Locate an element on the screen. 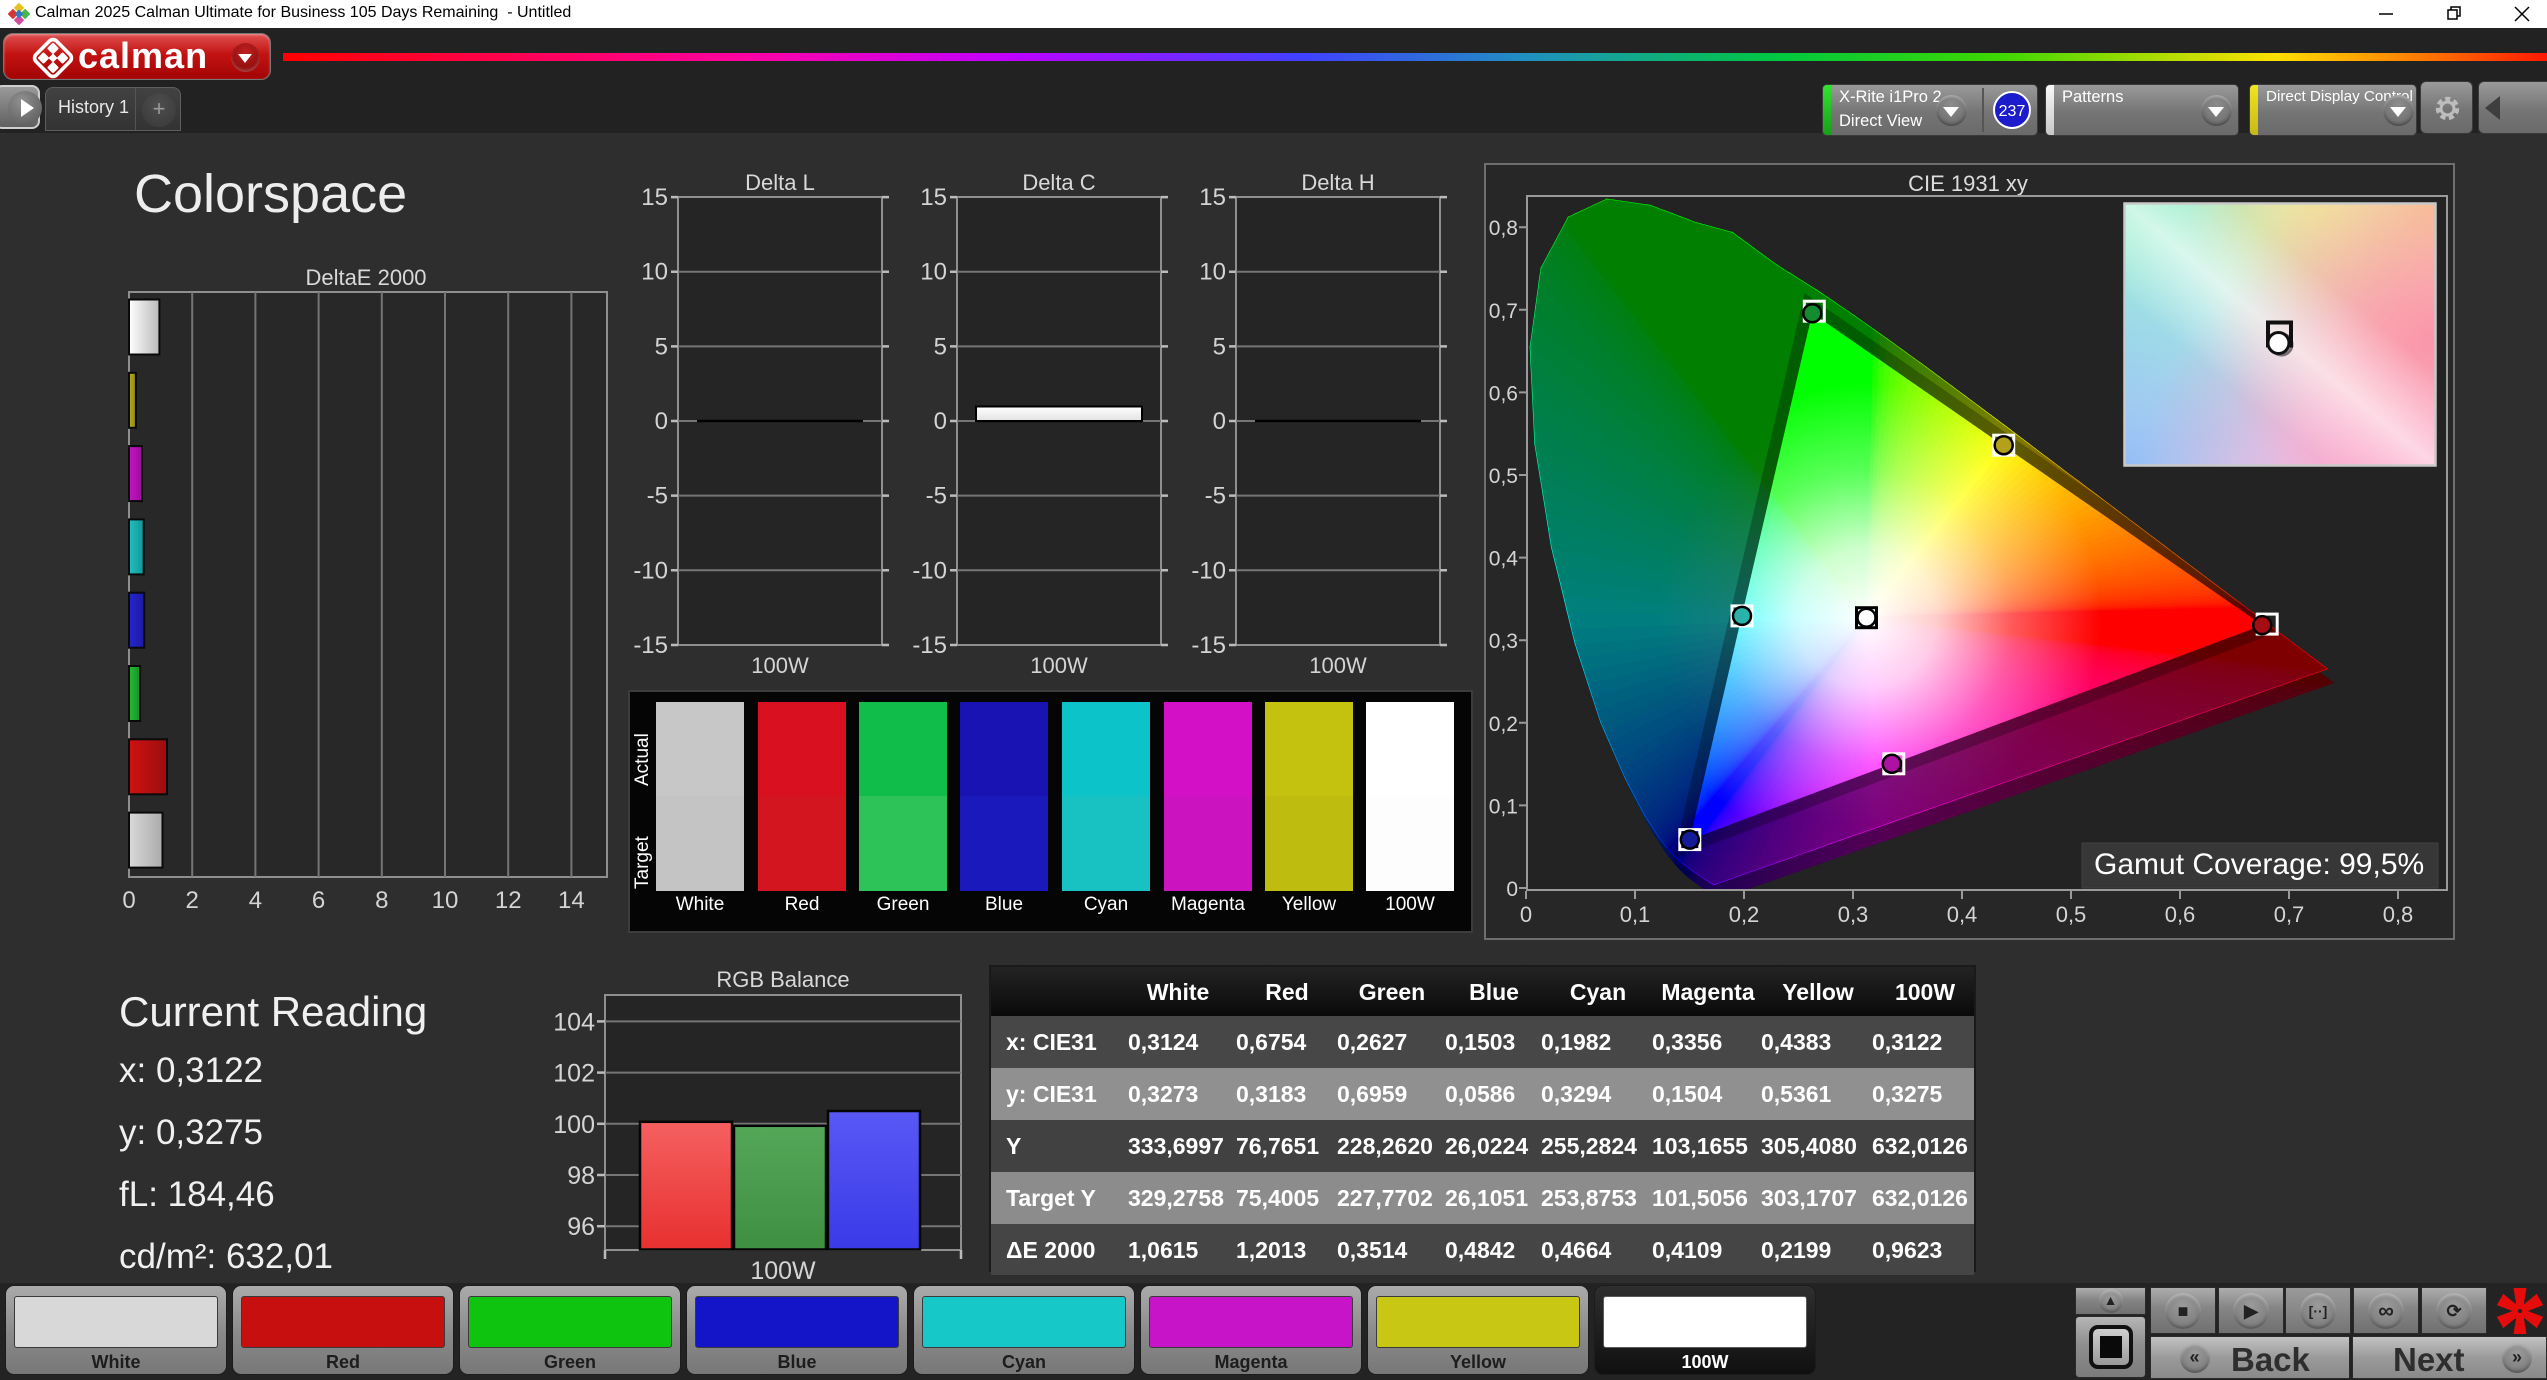 The image size is (2547, 1380). svg-text: CIE 1931 xy is located at coordinates (1968, 183).